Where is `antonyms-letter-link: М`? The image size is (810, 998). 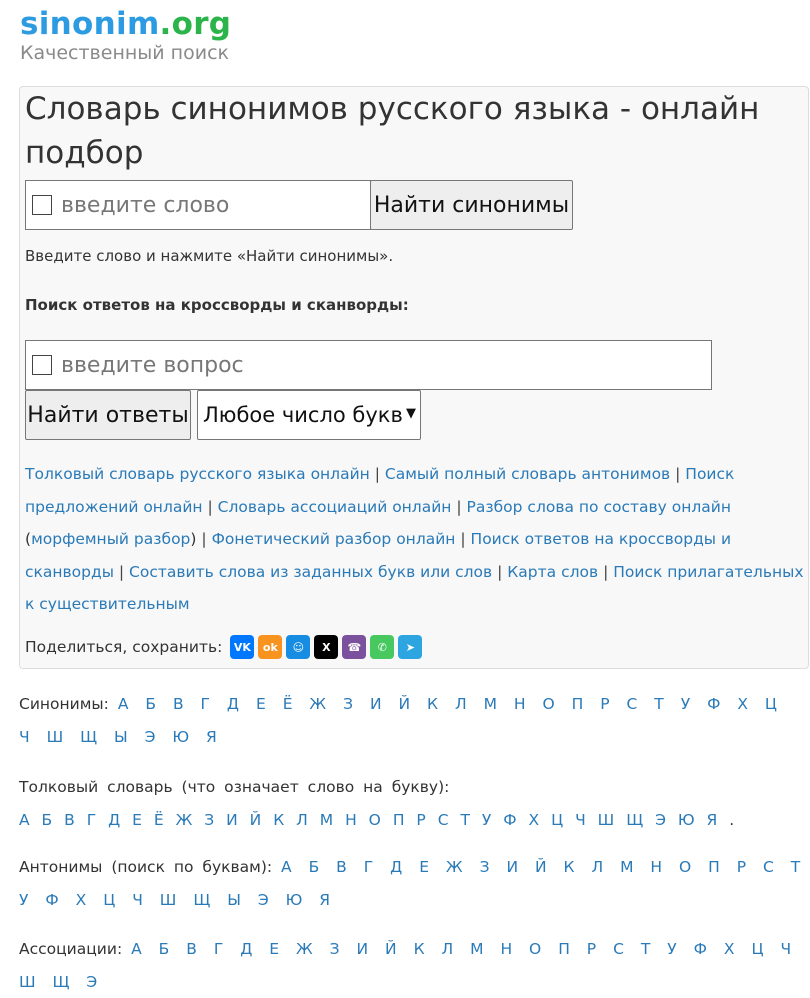 antonyms-letter-link: М is located at coordinates (626, 867).